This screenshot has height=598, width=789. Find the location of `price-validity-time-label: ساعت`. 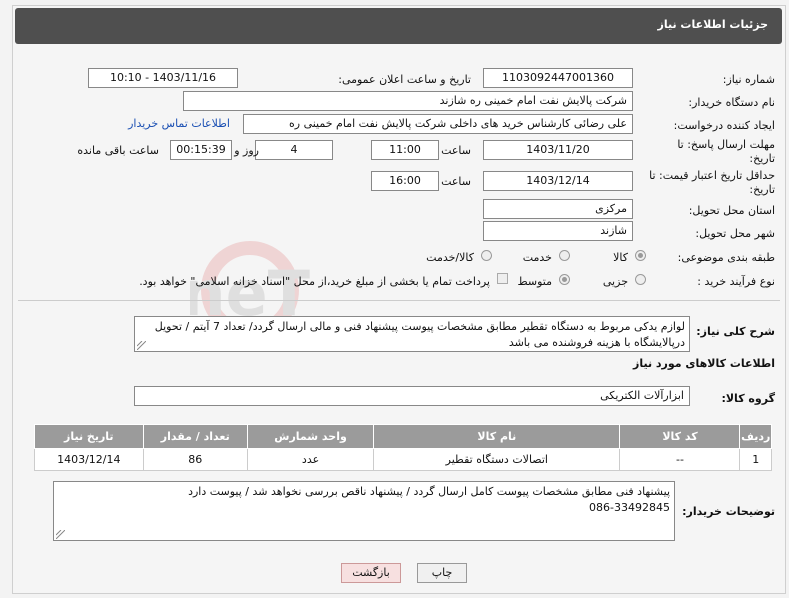

price-validity-time-label: ساعت is located at coordinates (456, 181).